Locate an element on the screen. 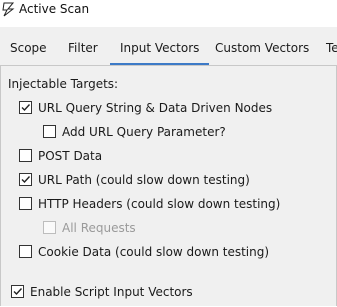 This screenshot has width=337, height=307. url-query-label: URL Query String & Data Driven Nodes is located at coordinates (155, 108).